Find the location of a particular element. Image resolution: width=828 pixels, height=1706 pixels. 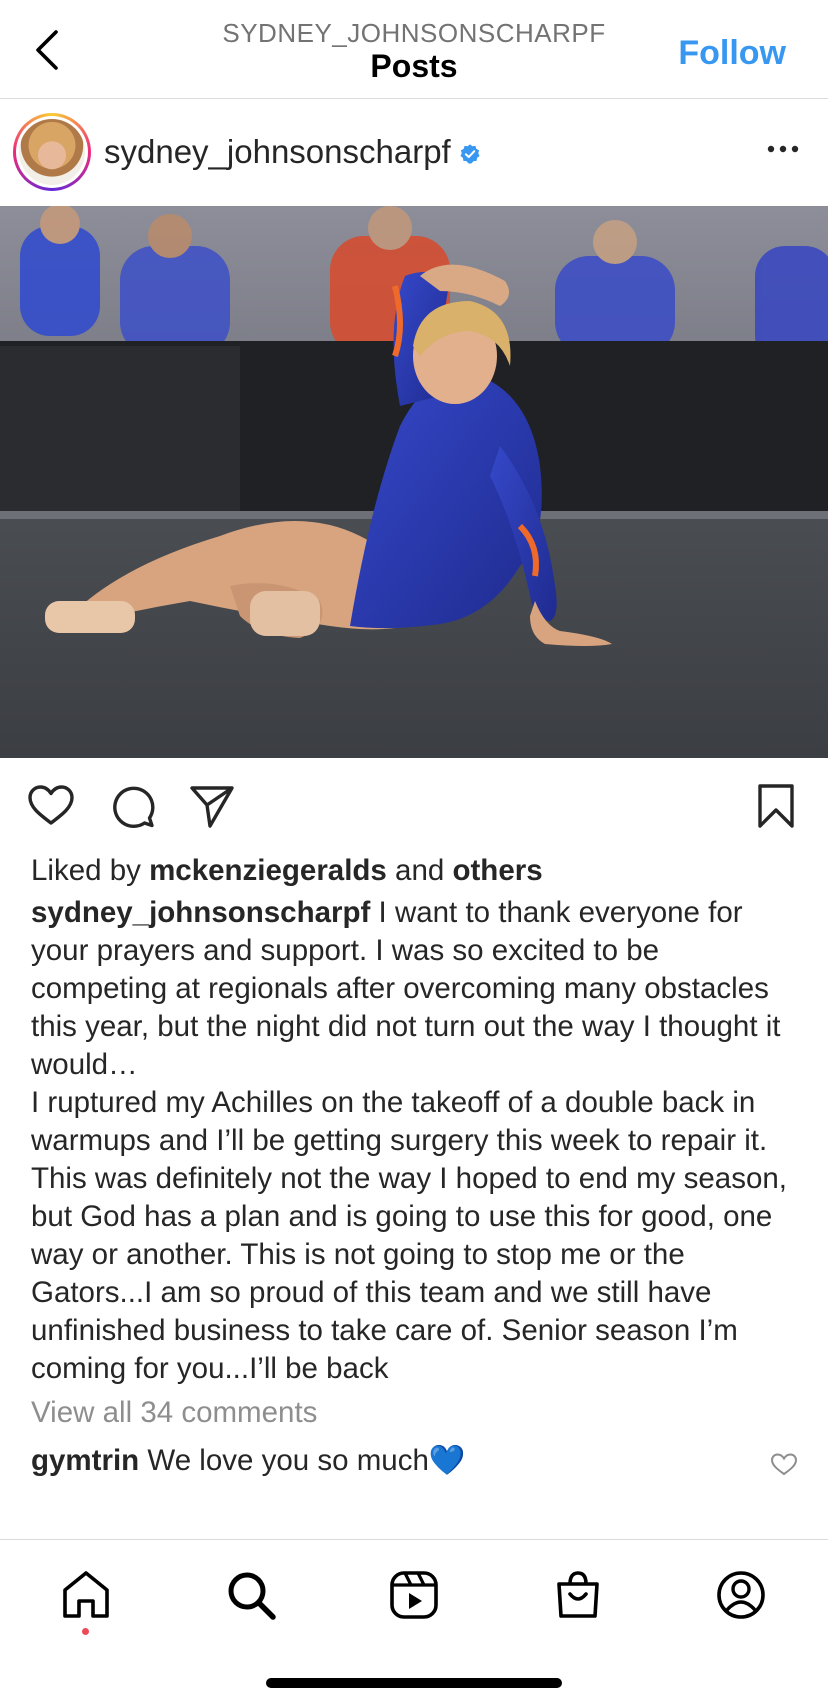

reels-icon is located at coordinates (414, 1595).